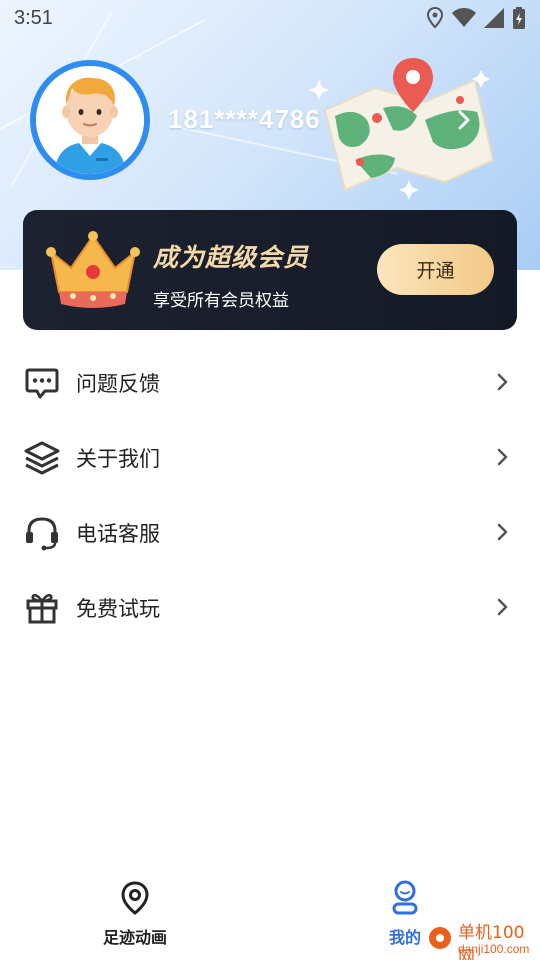 This screenshot has height=960, width=540. What do you see at coordinates (244, 119) in the screenshot?
I see `phone-number: 181****4786` at bounding box center [244, 119].